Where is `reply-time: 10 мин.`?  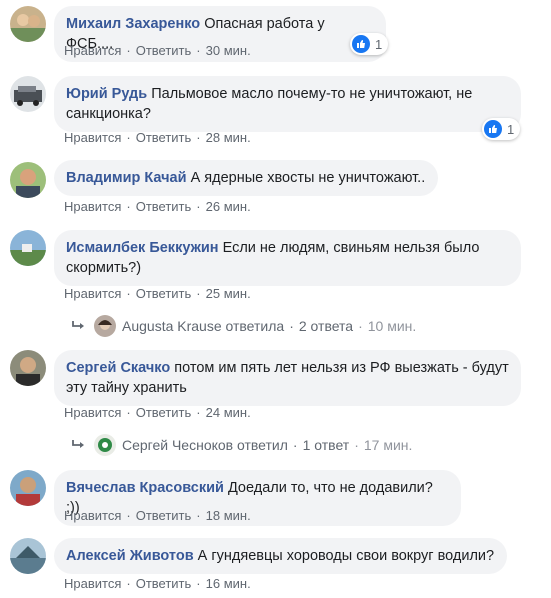 reply-time: 10 мин. is located at coordinates (392, 326).